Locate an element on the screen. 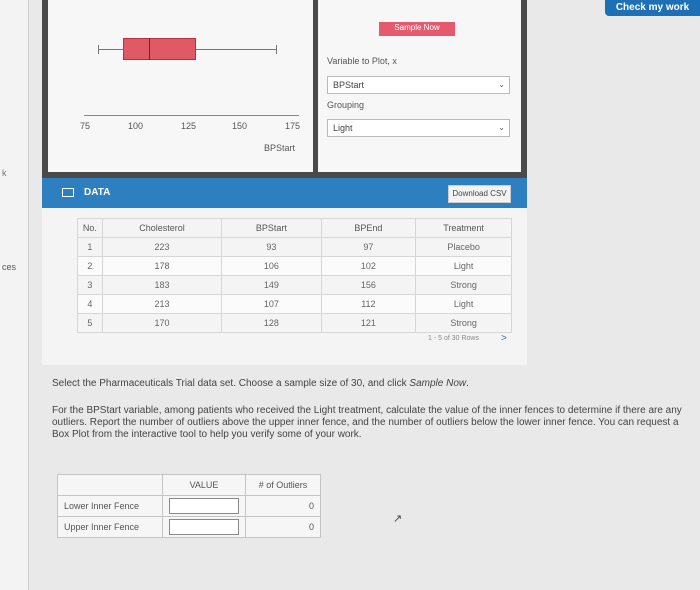  table-cell: 112 is located at coordinates (368, 304).